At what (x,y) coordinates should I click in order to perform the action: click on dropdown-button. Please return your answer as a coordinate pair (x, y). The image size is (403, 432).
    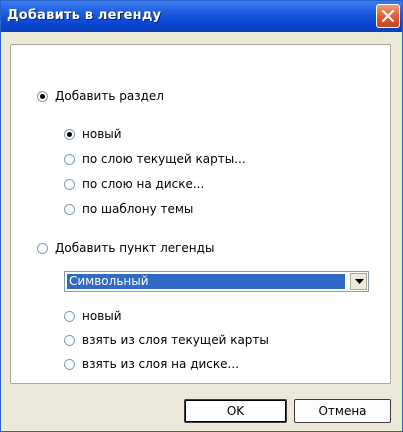
    Looking at the image, I should click on (358, 281).